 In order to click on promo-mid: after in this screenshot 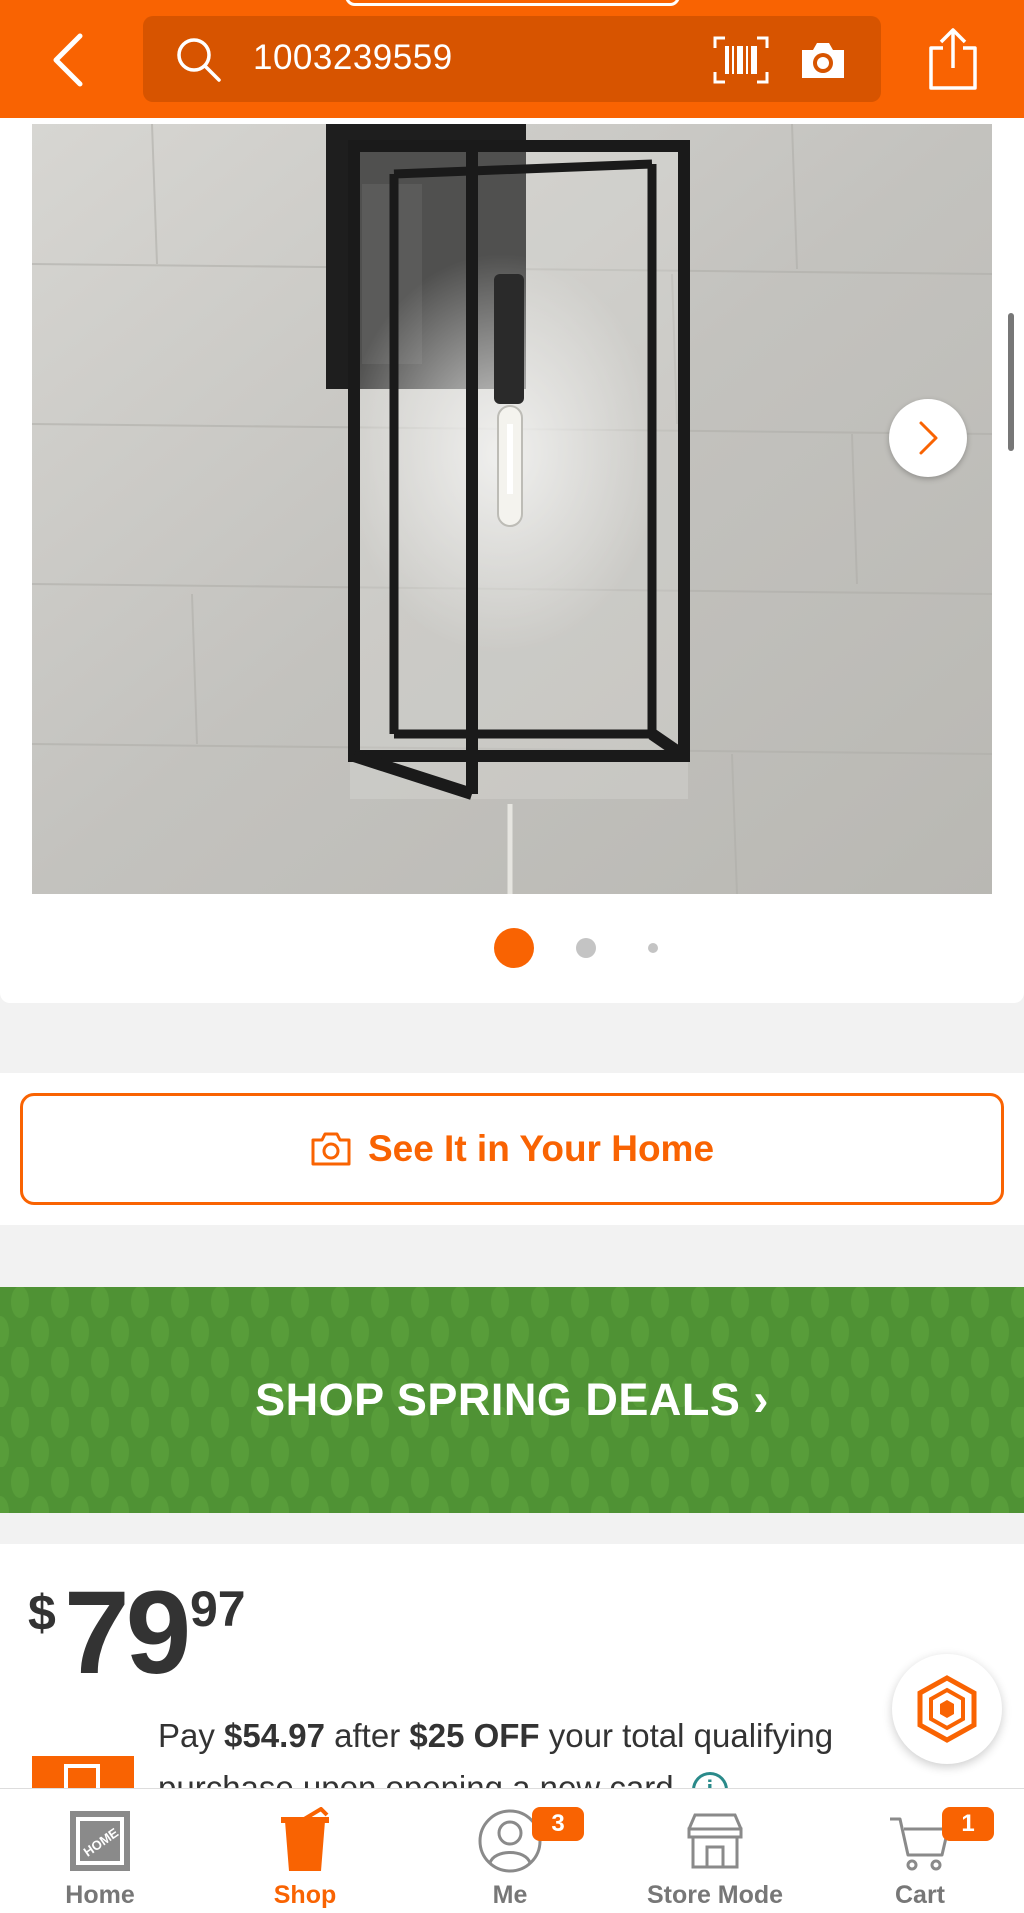, I will do `click(367, 1735)`.